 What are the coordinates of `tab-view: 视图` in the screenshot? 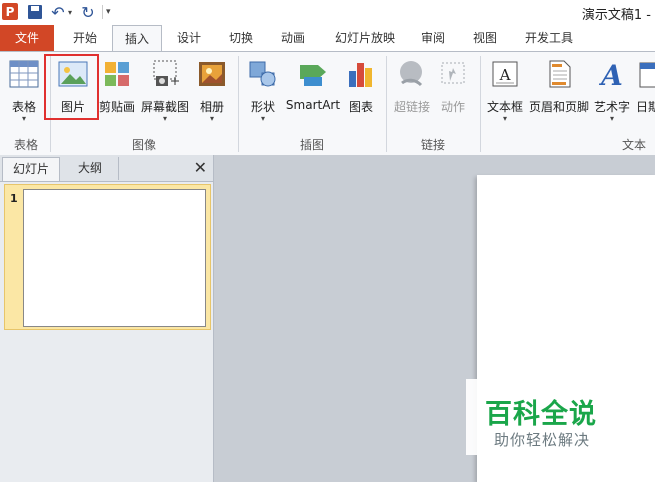 It's located at (485, 38).